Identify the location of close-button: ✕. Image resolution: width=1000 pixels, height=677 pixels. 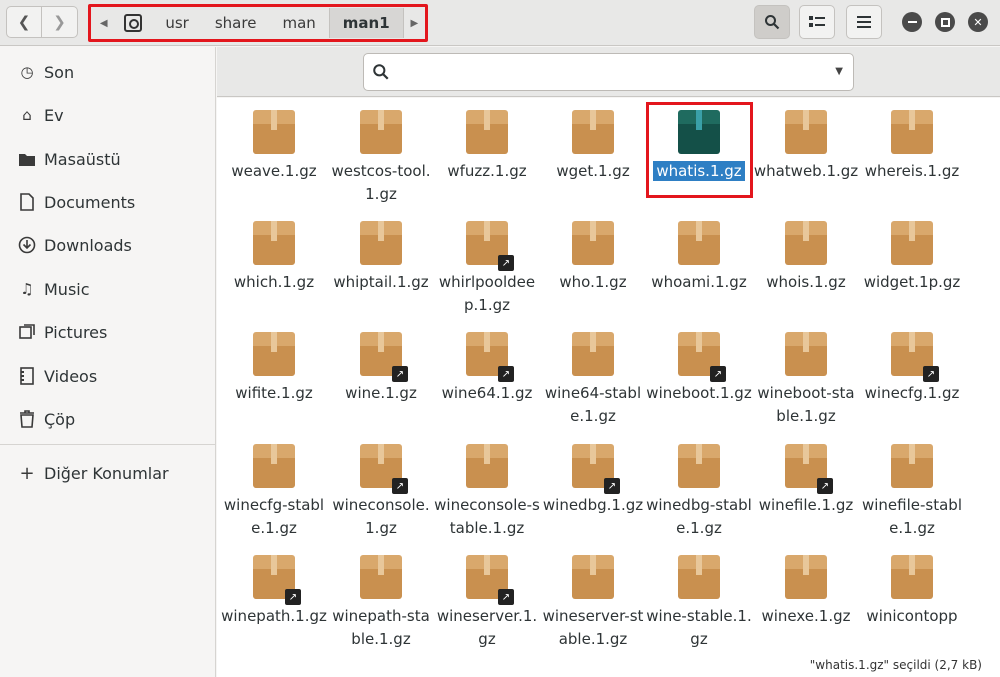
(978, 22).